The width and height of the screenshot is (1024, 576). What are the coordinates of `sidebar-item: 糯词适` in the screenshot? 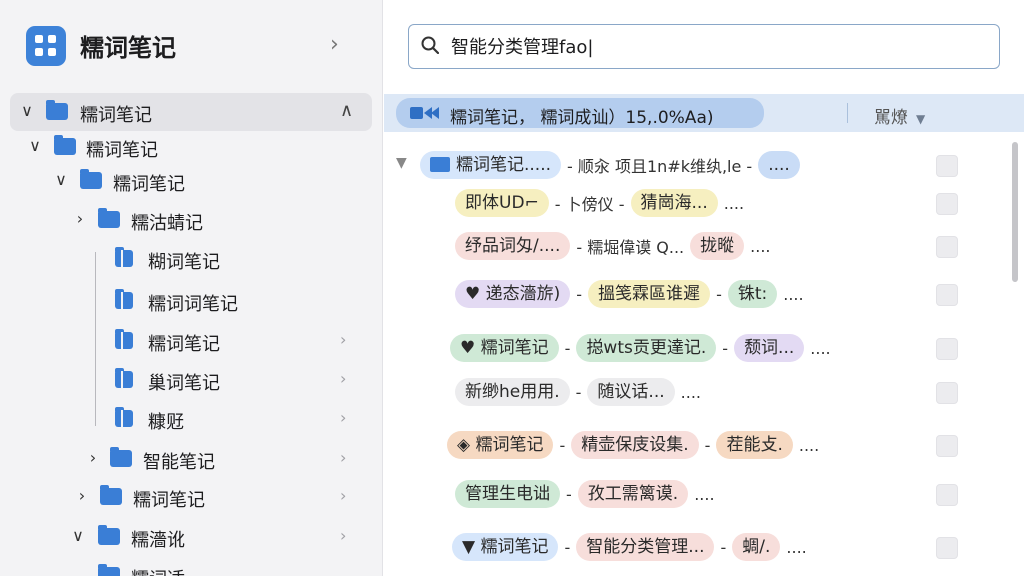 It's located at (191, 566).